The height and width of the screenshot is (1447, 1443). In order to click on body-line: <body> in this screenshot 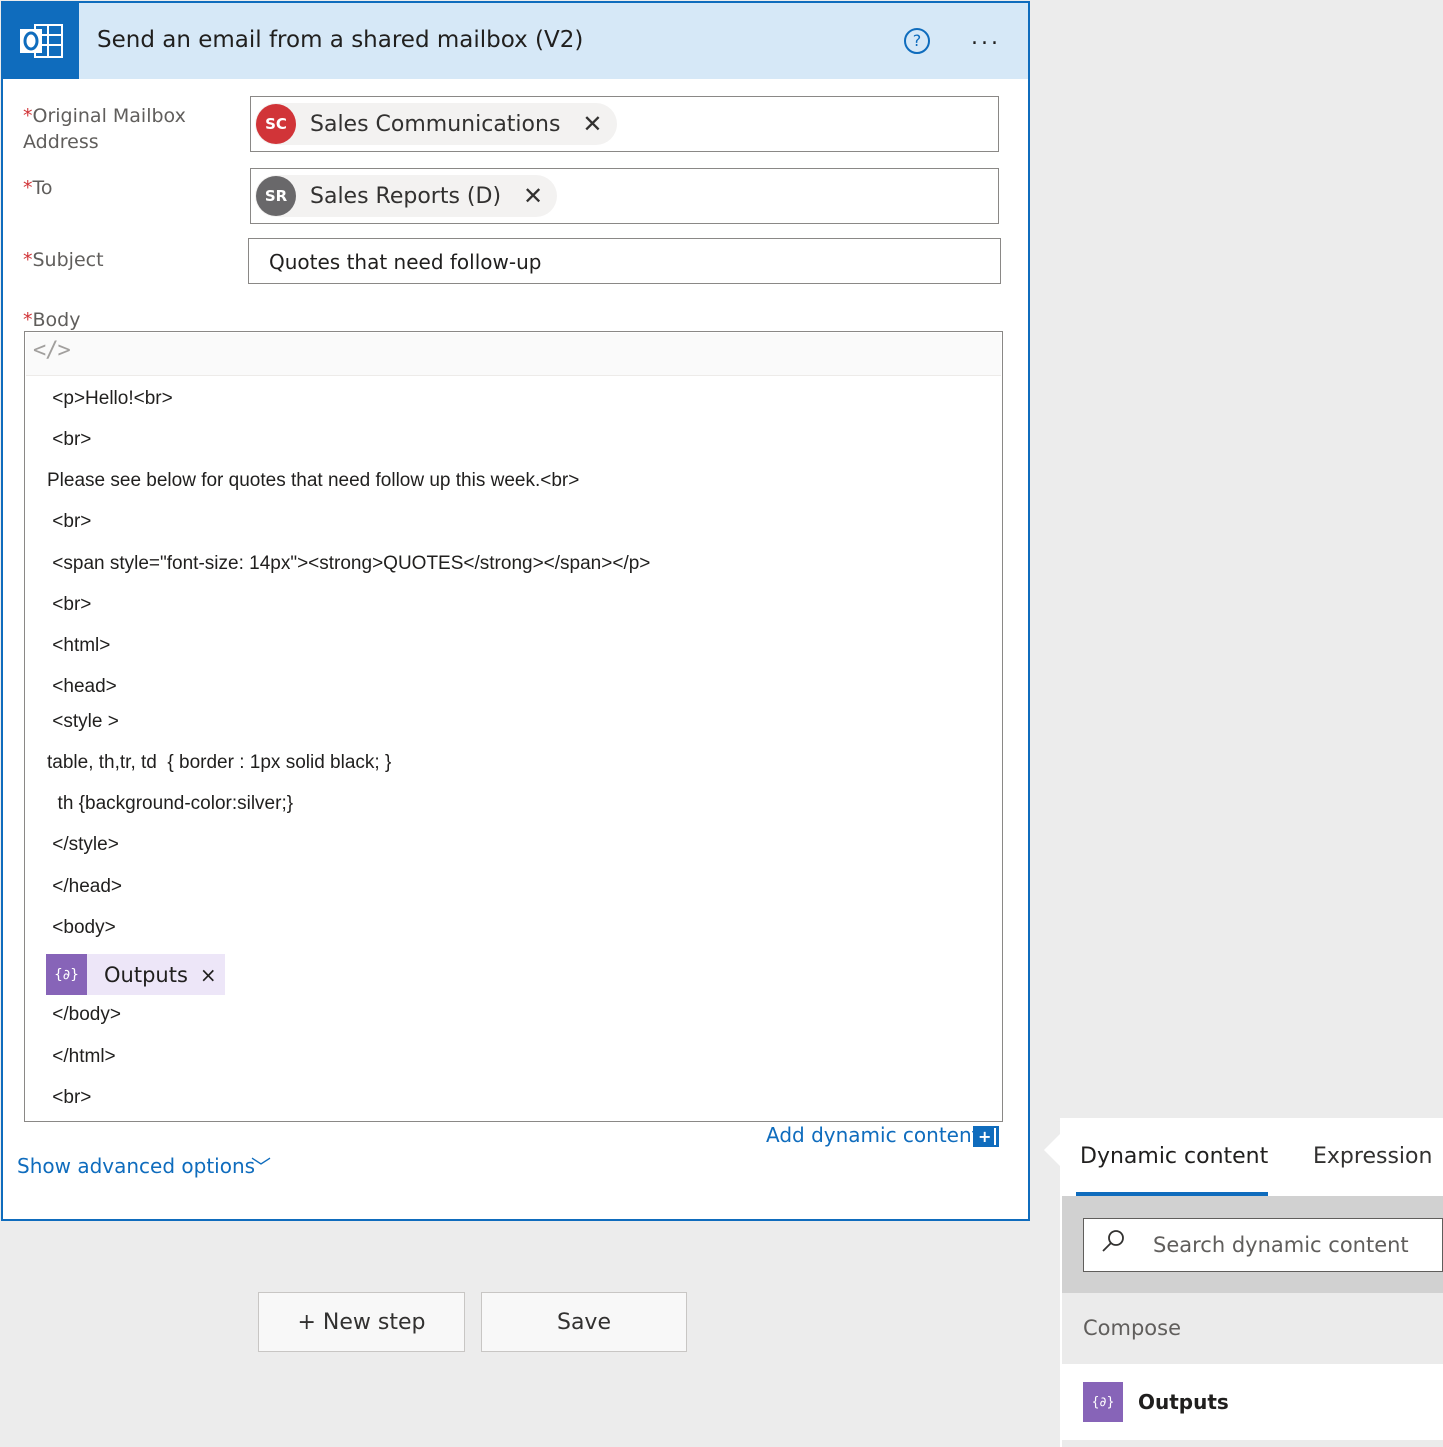, I will do `click(81, 927)`.